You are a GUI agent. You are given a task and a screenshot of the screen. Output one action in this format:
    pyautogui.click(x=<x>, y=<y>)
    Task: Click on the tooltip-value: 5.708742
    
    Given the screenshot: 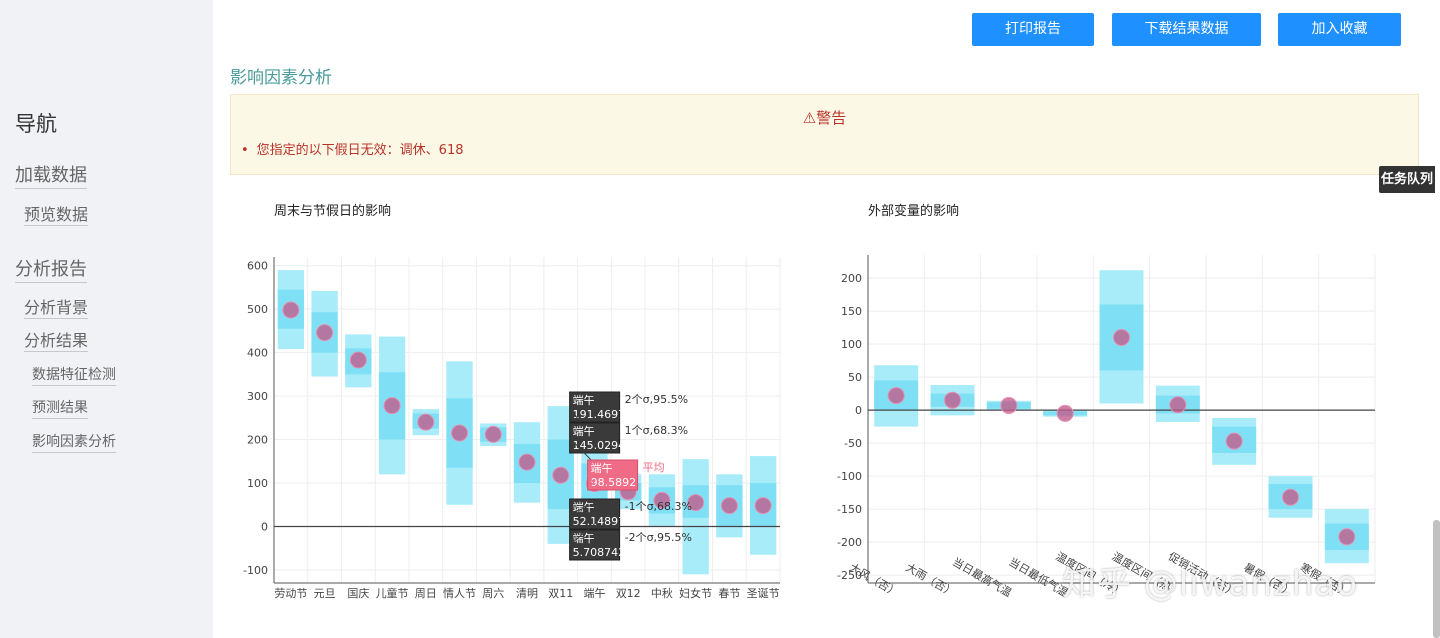 What is the action you would take?
    pyautogui.click(x=599, y=552)
    